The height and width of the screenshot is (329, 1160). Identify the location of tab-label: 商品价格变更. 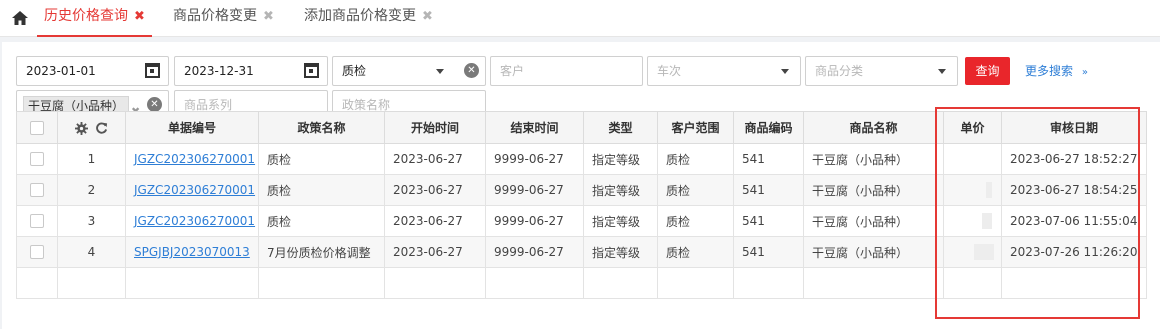
(215, 16).